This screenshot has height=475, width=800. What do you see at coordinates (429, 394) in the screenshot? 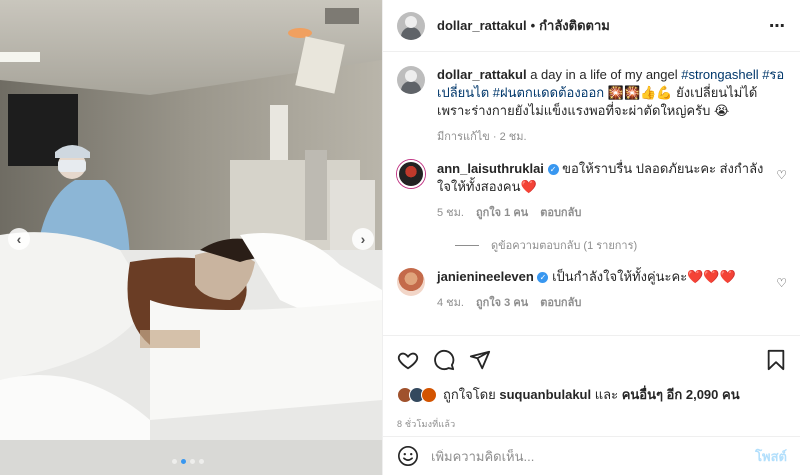
I see `liker-avatar` at bounding box center [429, 394].